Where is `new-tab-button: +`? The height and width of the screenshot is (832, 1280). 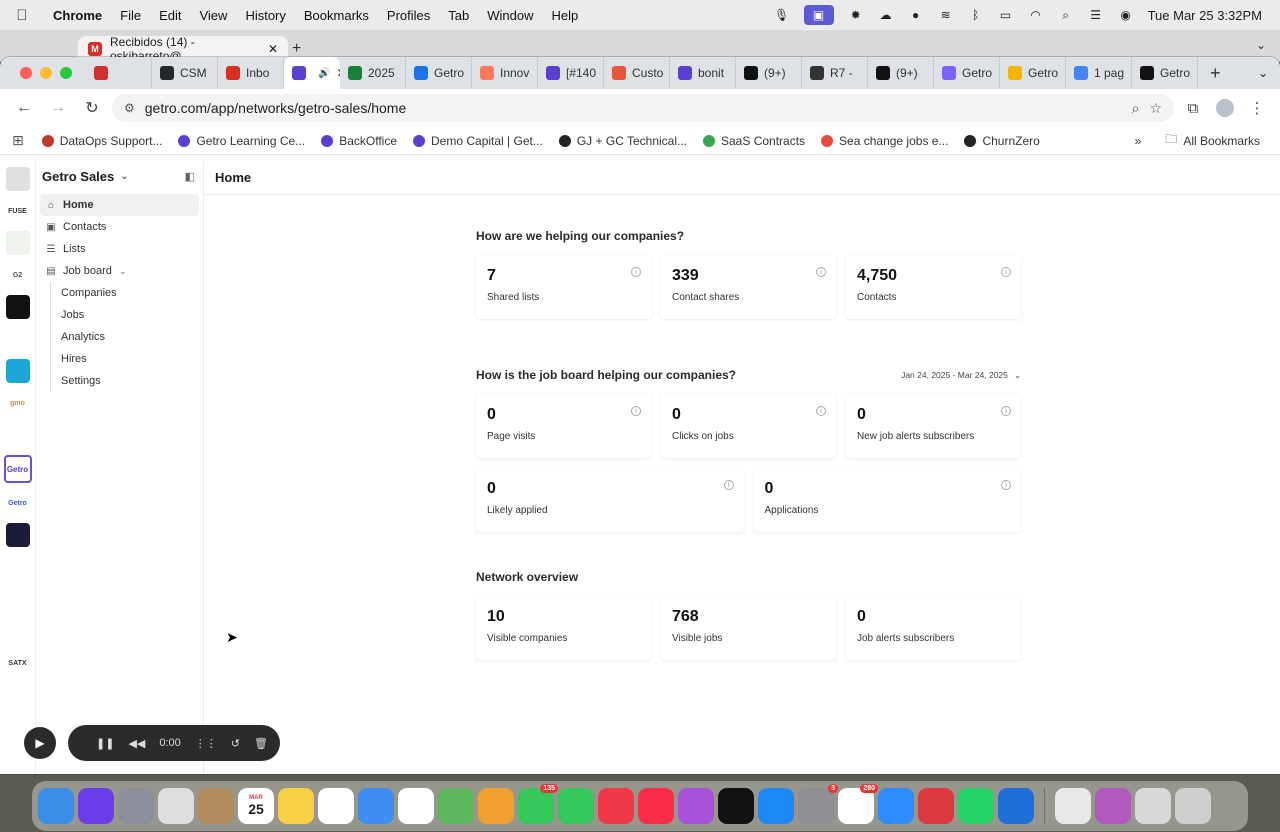 new-tab-button: + is located at coordinates (1215, 73).